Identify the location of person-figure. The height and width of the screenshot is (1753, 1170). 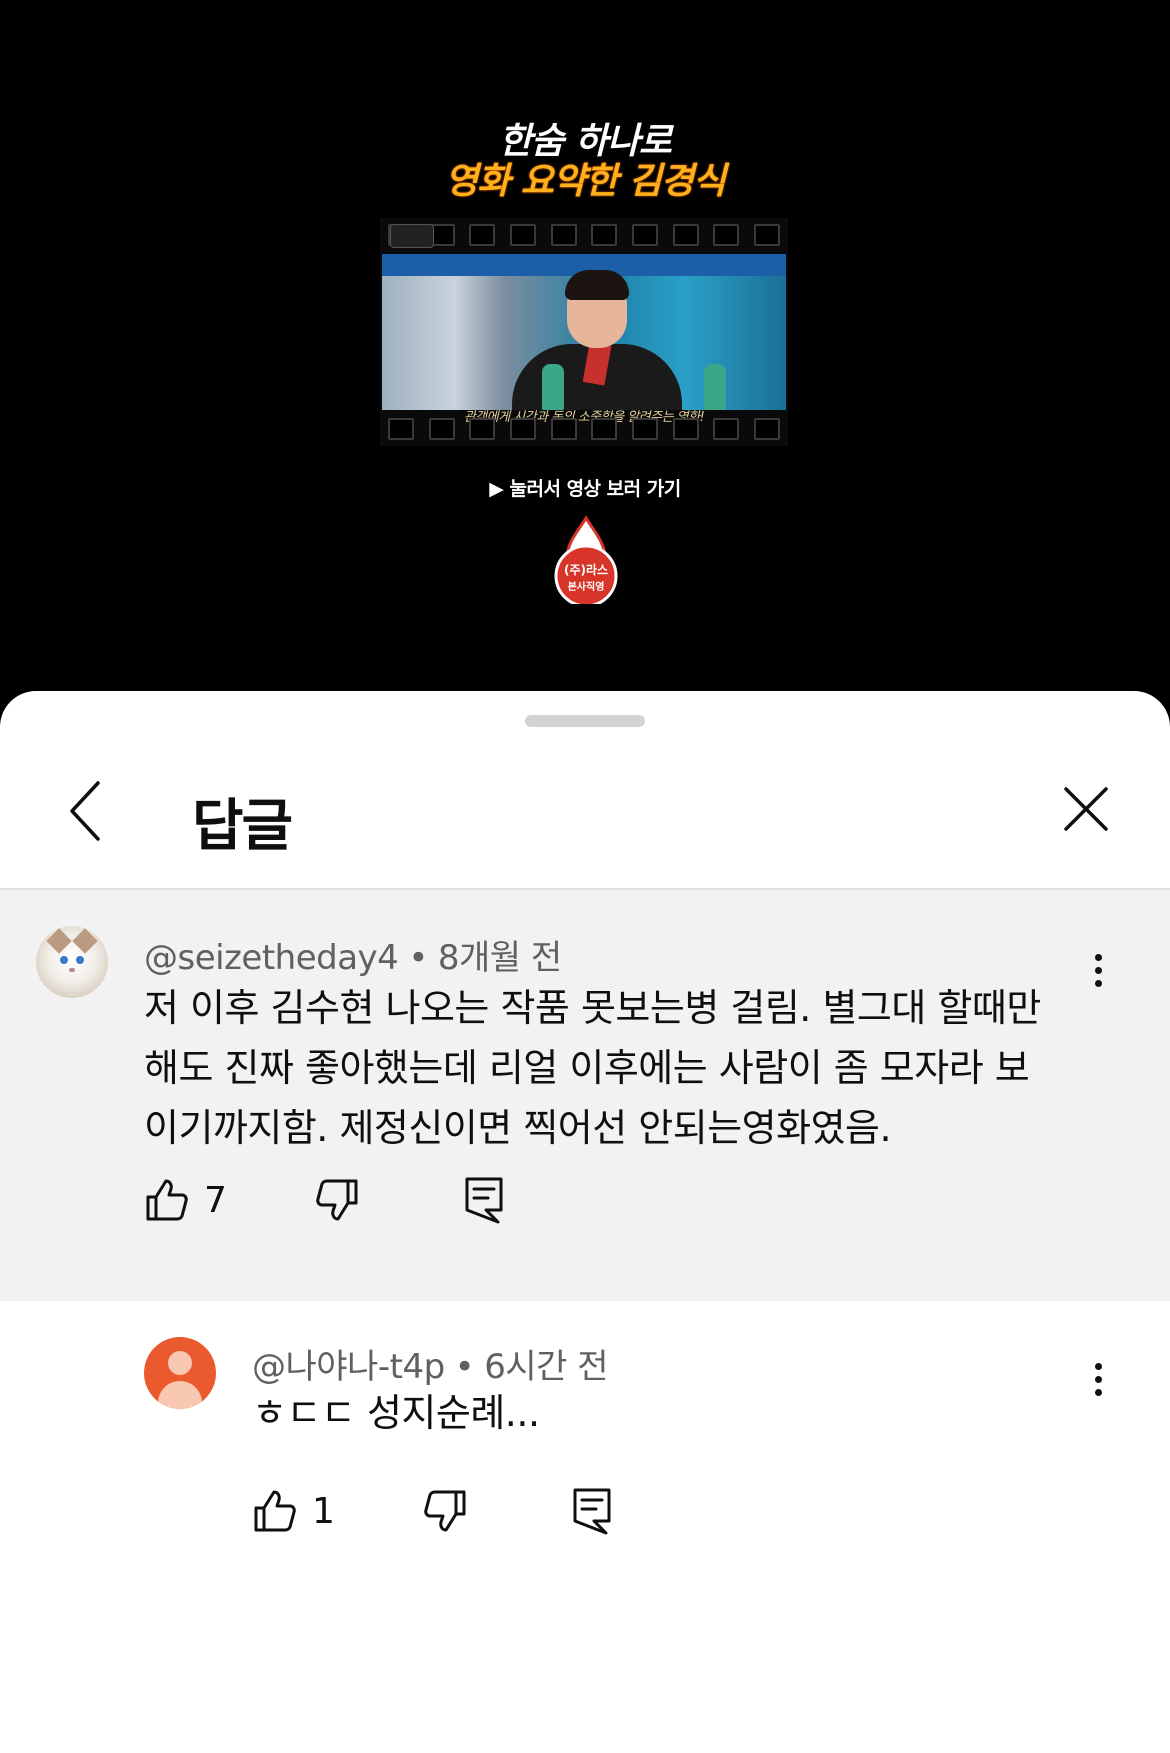
(597, 340).